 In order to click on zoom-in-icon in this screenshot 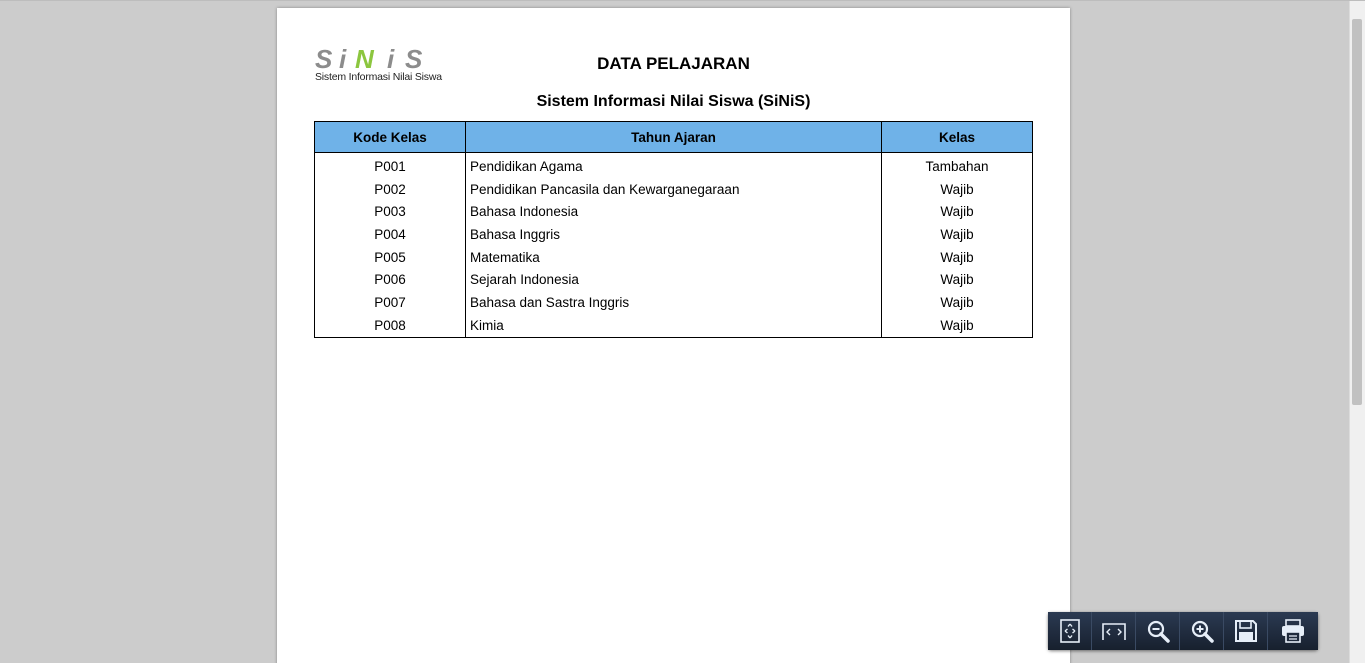, I will do `click(1202, 631)`.